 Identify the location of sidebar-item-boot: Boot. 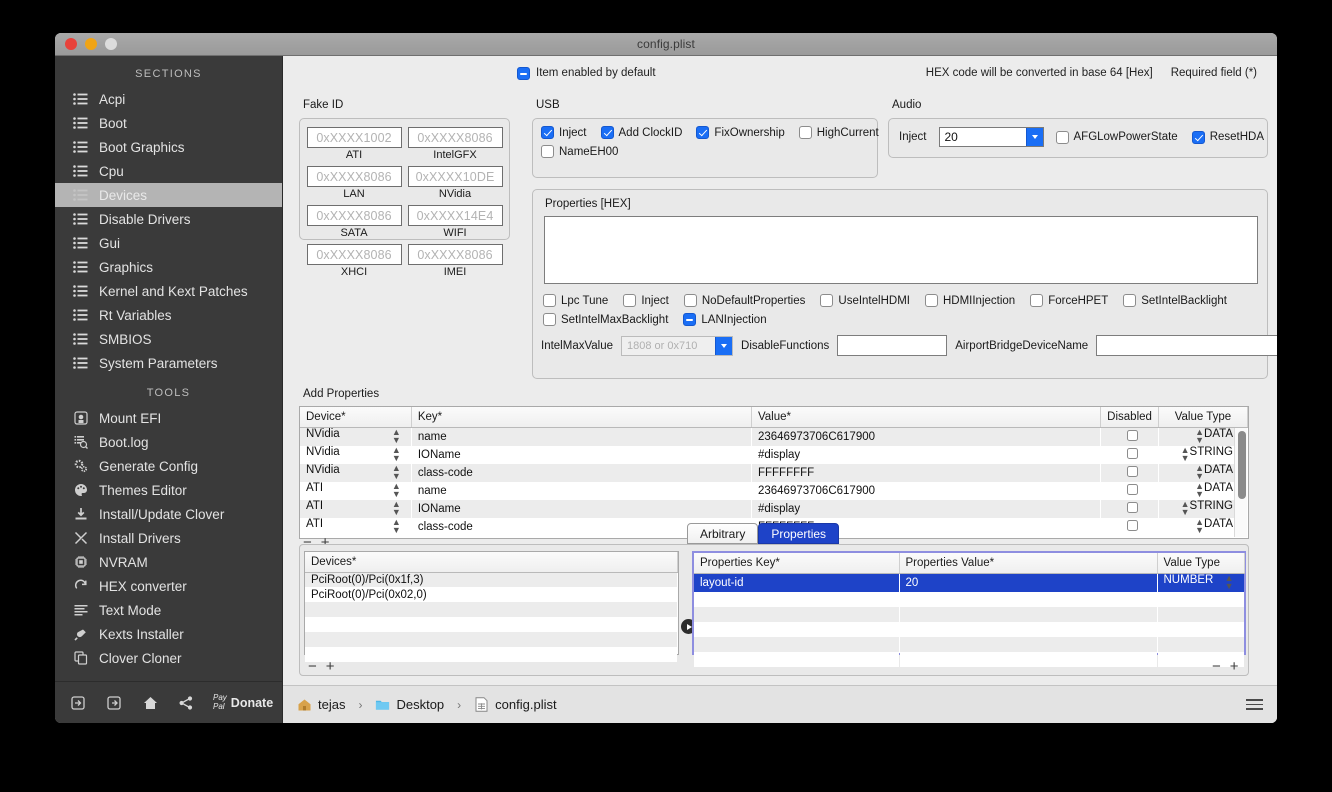
(168, 123).